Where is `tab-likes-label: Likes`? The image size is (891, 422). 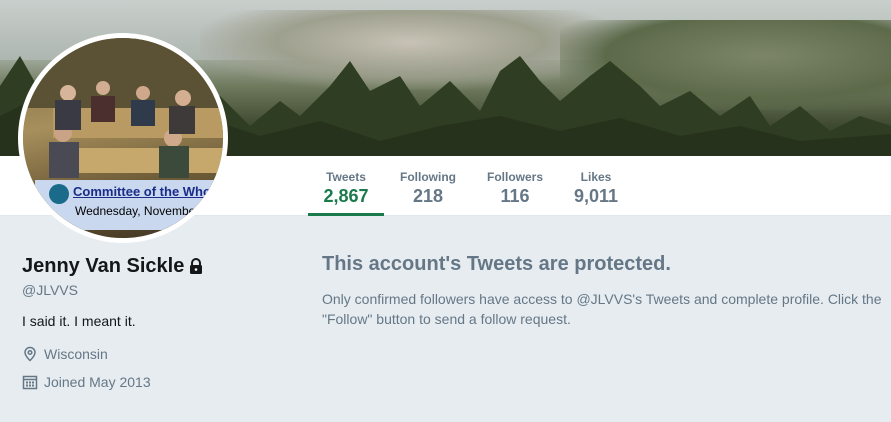 tab-likes-label: Likes is located at coordinates (596, 177).